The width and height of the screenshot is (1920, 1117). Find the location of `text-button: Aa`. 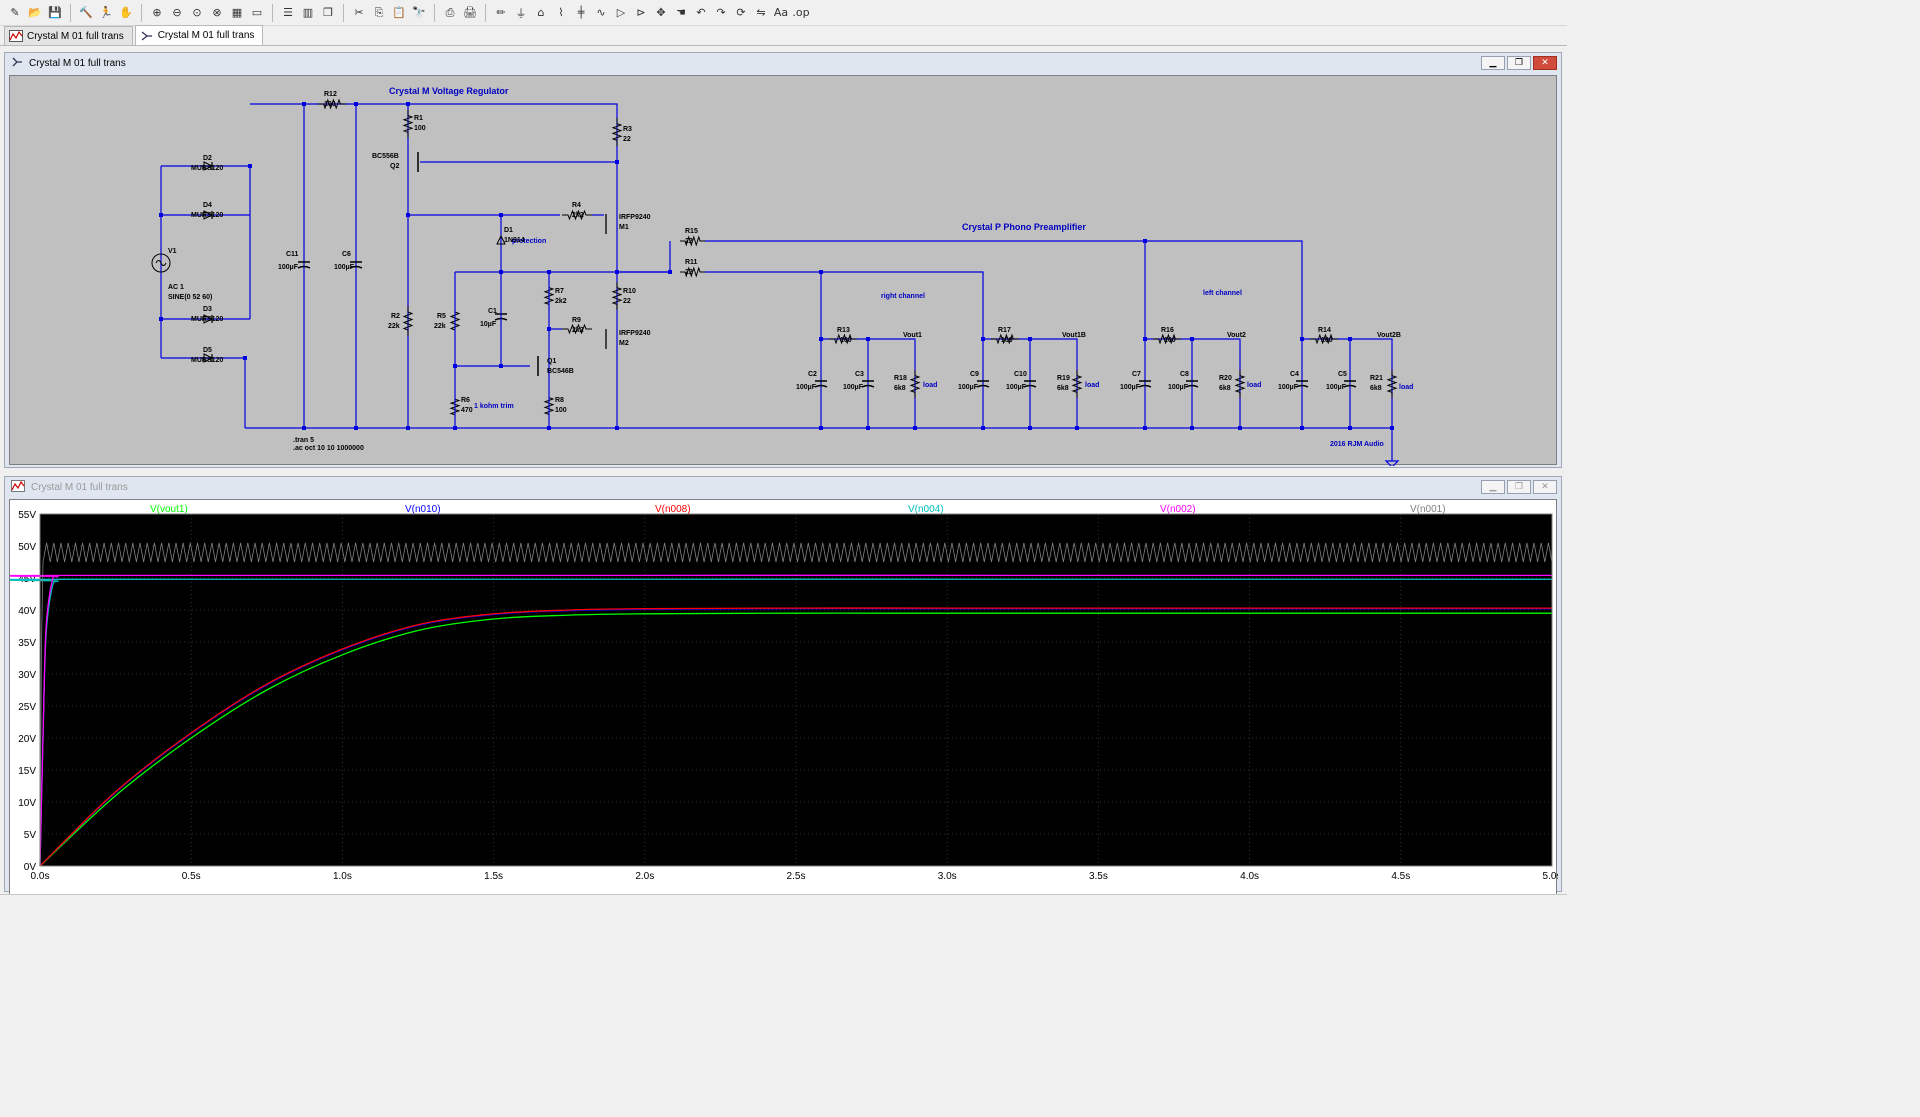

text-button: Aa is located at coordinates (781, 13).